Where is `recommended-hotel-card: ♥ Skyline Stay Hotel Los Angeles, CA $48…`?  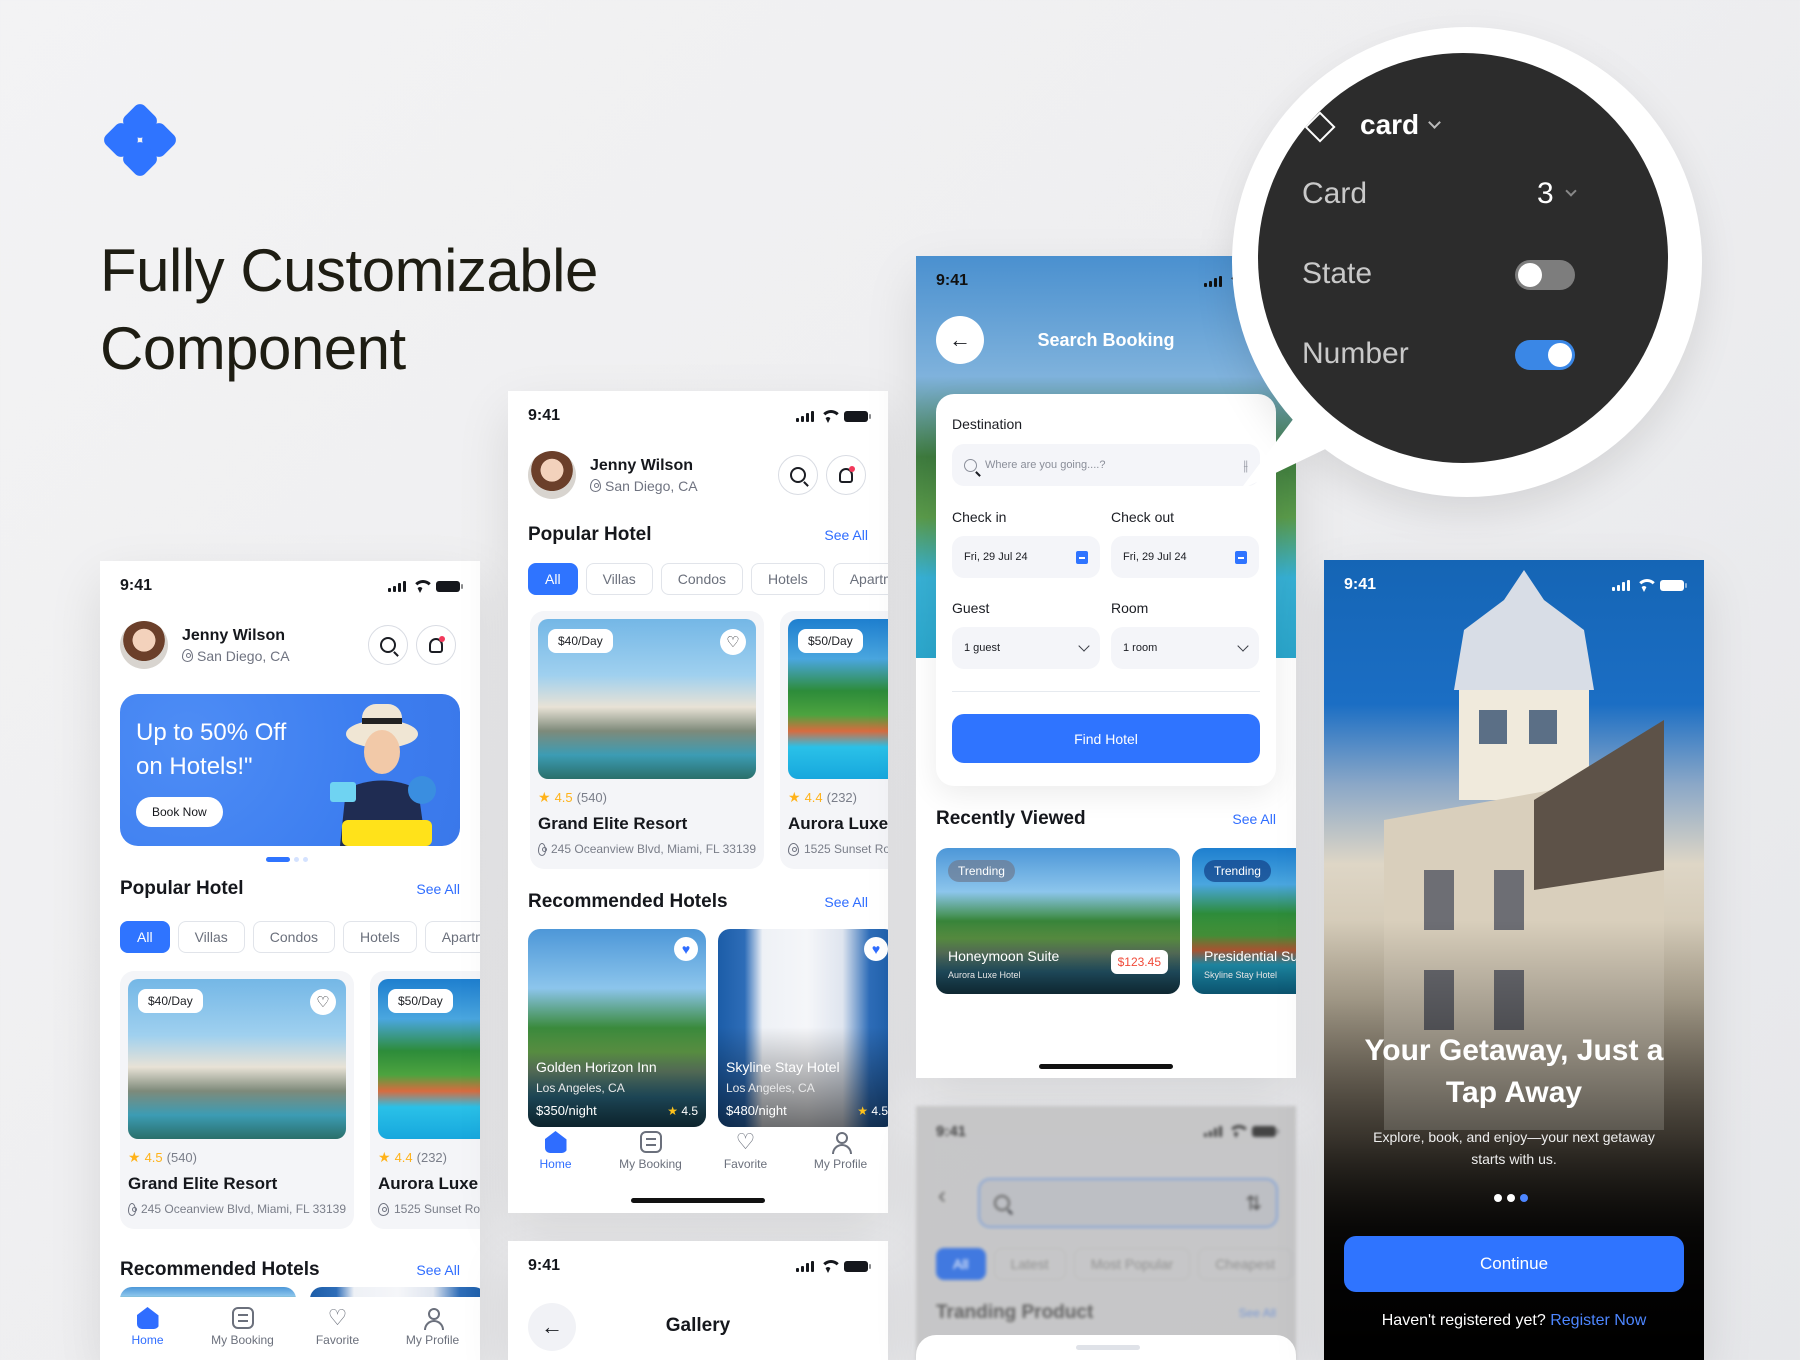 recommended-hotel-card: ♥ Skyline Stay Hotel Los Angeles, CA $48… is located at coordinates (803, 1028).